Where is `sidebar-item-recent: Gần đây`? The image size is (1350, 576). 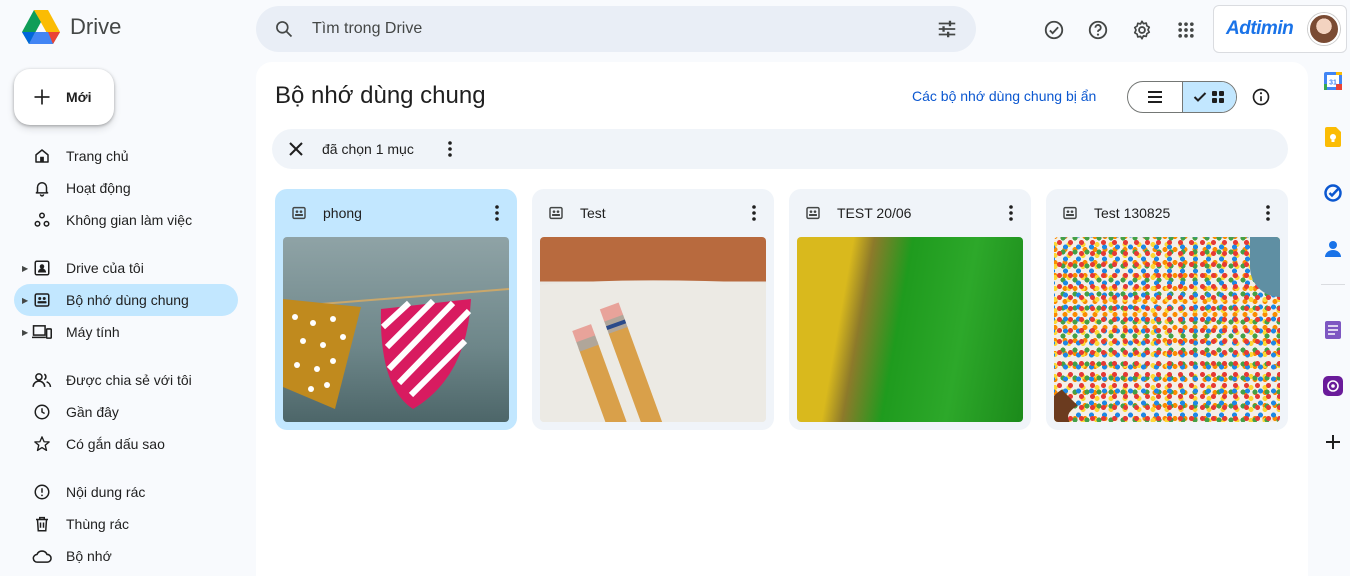 sidebar-item-recent: Gần đây is located at coordinates (126, 412).